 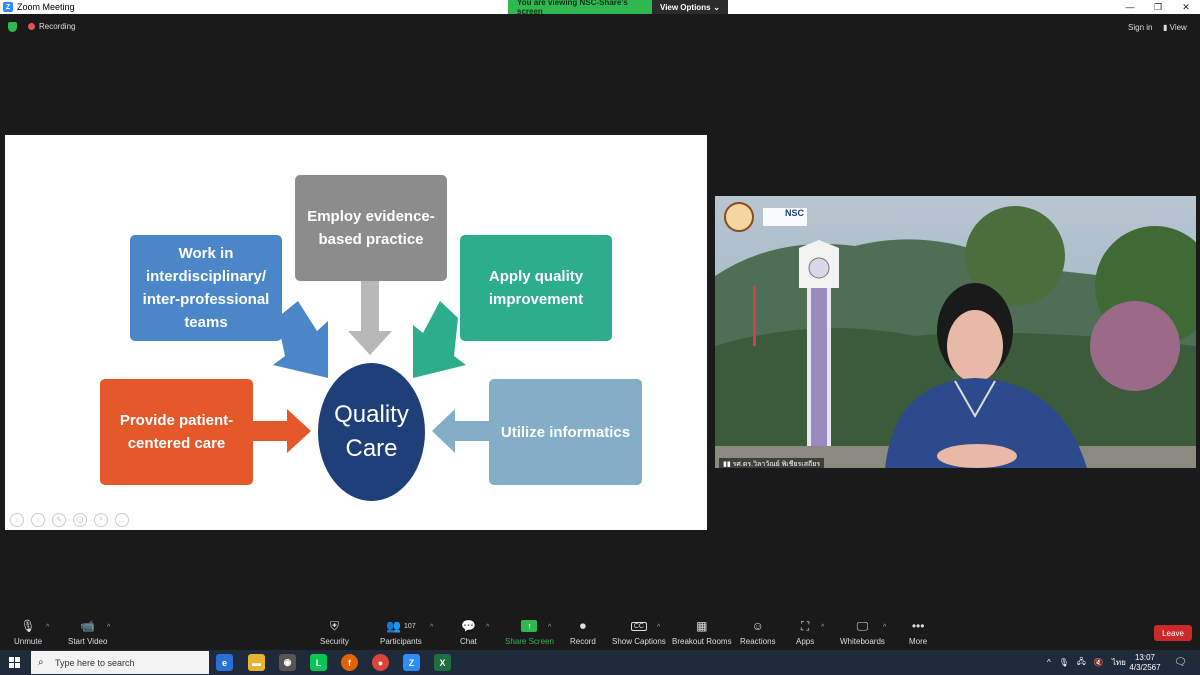 I want to click on line-app-icon: L, so click(x=318, y=662).